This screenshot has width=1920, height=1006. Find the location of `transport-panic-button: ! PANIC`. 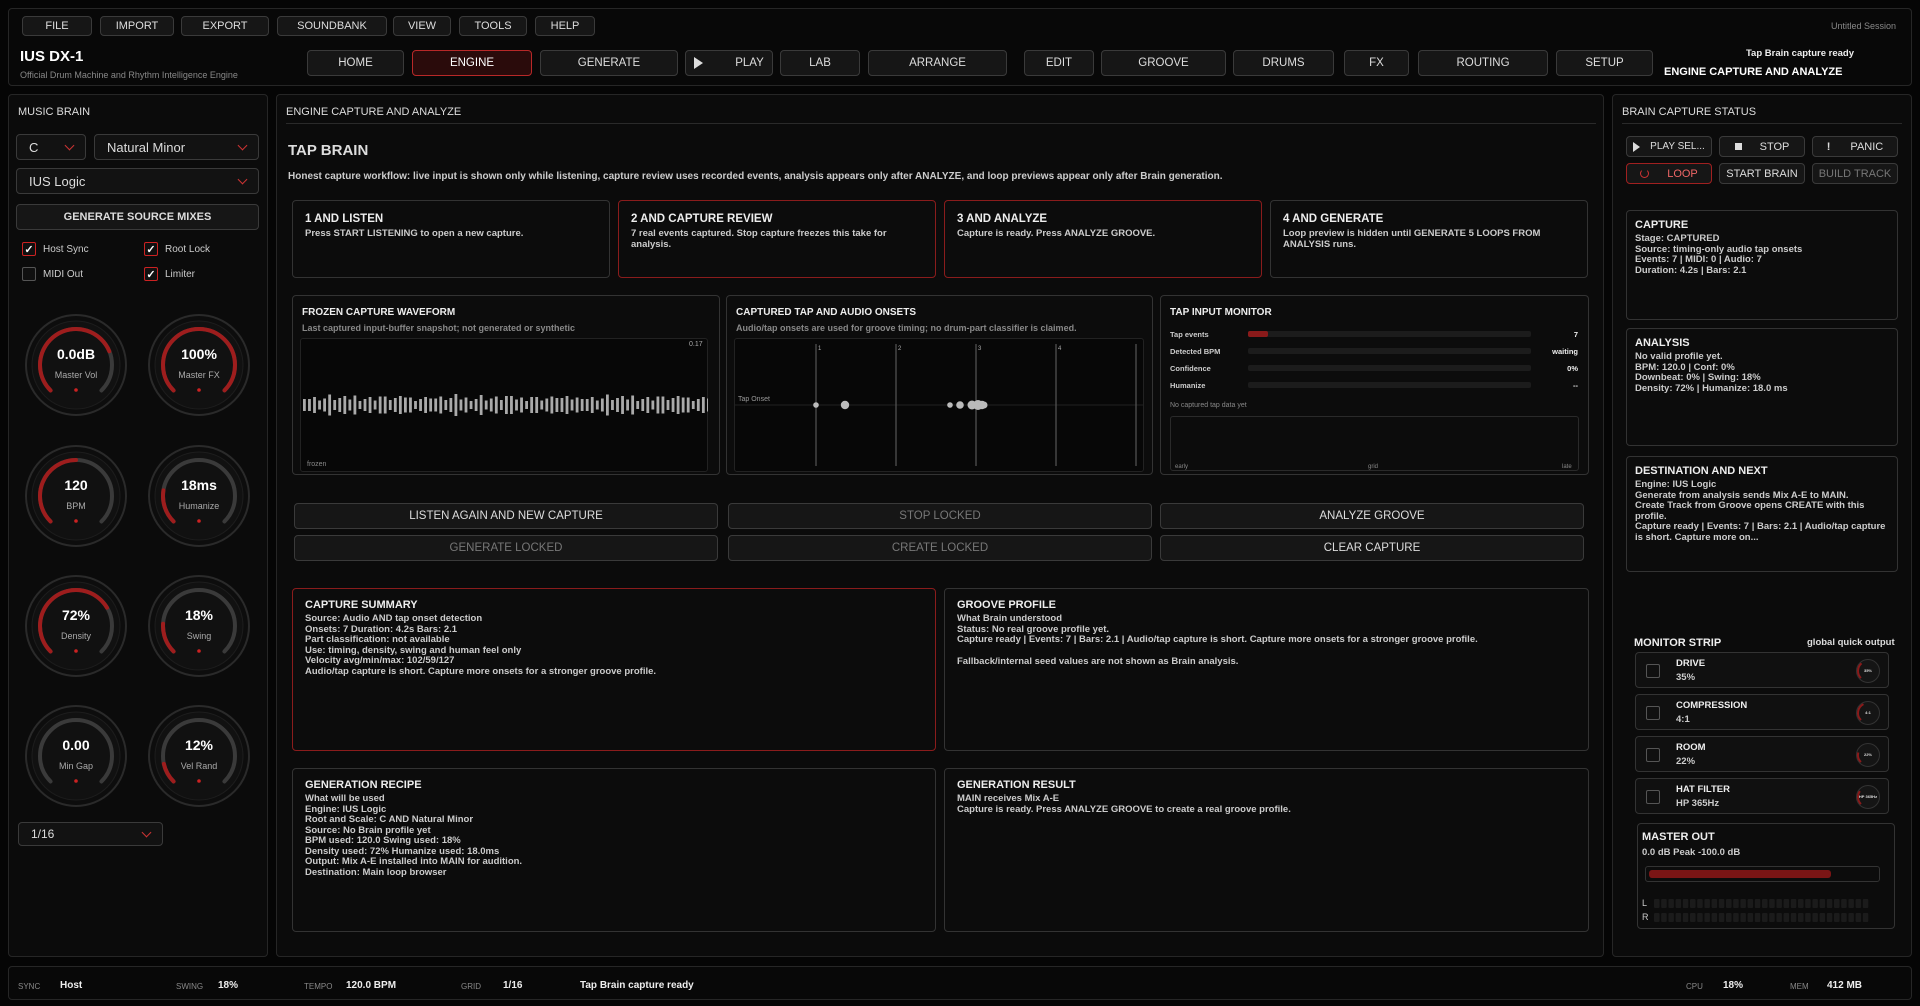

transport-panic-button: ! PANIC is located at coordinates (1855, 146).